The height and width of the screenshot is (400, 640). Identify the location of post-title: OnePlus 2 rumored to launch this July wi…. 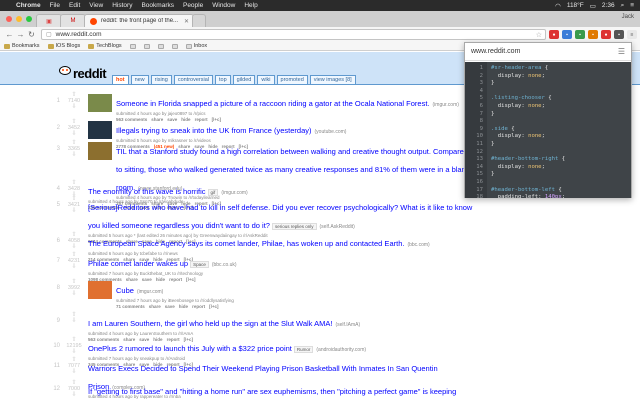
(190, 348).